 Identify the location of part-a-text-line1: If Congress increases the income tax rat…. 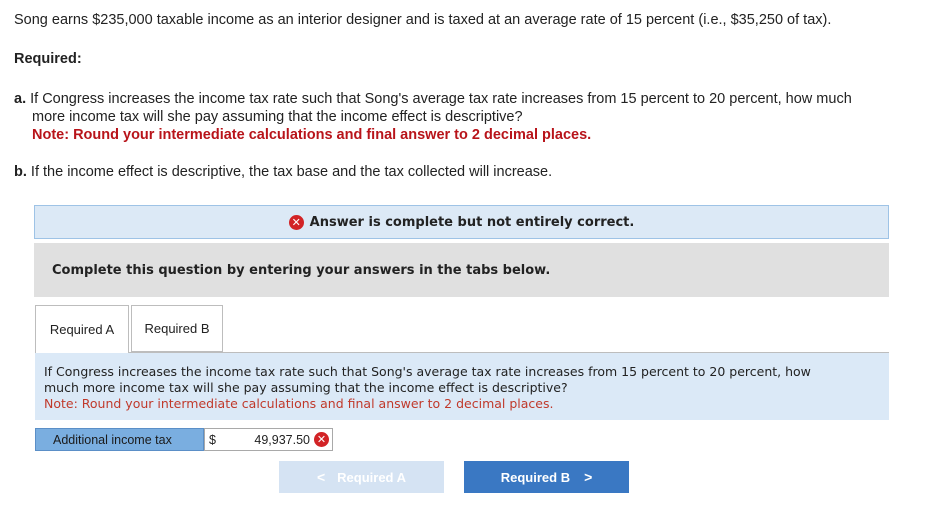
(441, 99).